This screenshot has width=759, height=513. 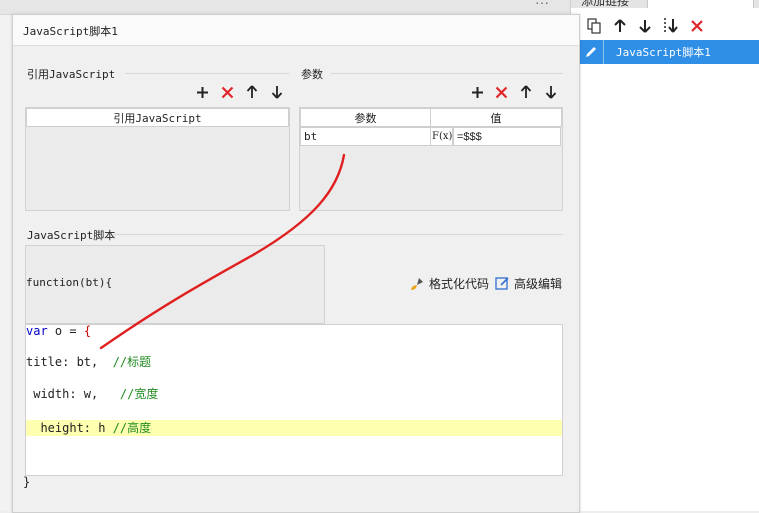 I want to click on remove-param-button, so click(x=501, y=92).